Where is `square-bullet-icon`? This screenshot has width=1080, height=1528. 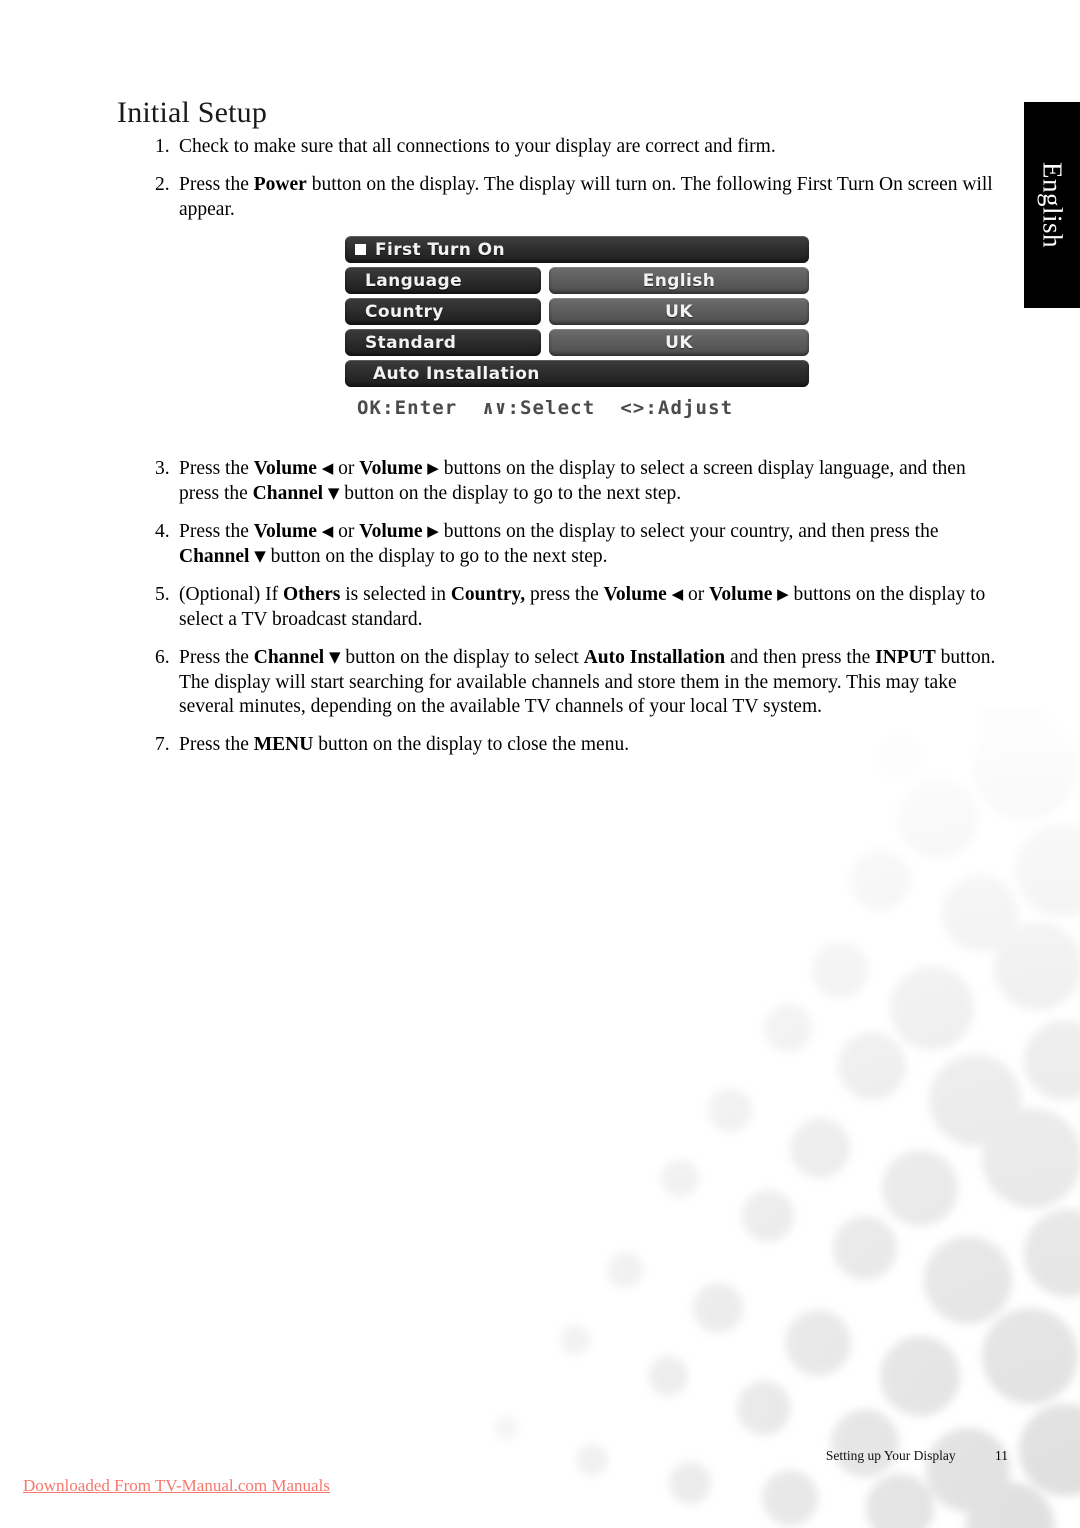
square-bullet-icon is located at coordinates (360, 249).